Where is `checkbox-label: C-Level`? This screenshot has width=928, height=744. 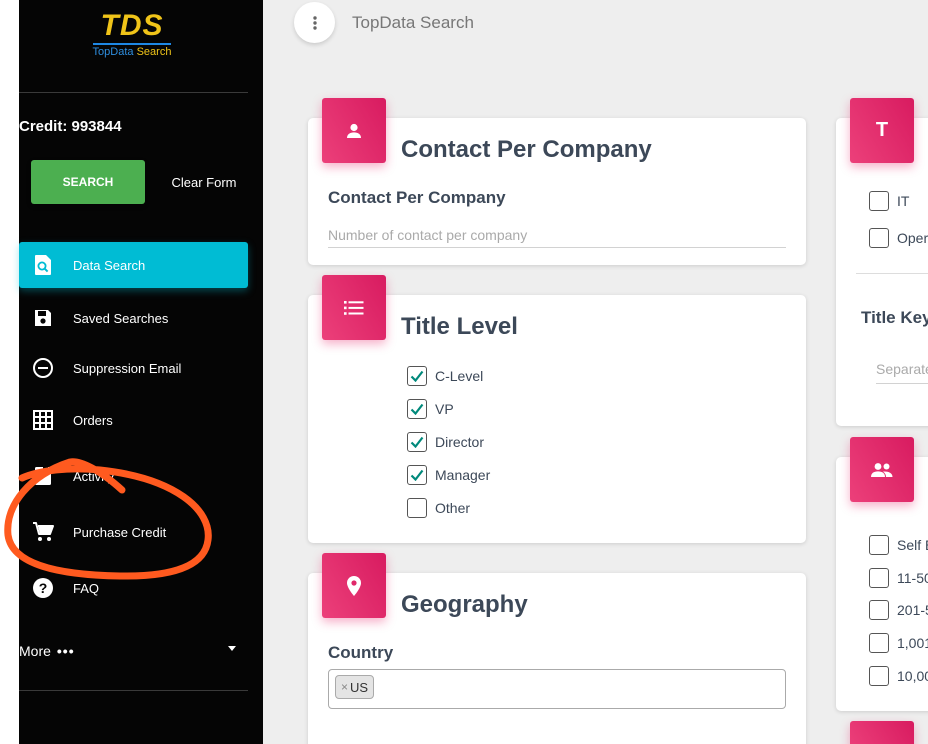 checkbox-label: C-Level is located at coordinates (459, 376).